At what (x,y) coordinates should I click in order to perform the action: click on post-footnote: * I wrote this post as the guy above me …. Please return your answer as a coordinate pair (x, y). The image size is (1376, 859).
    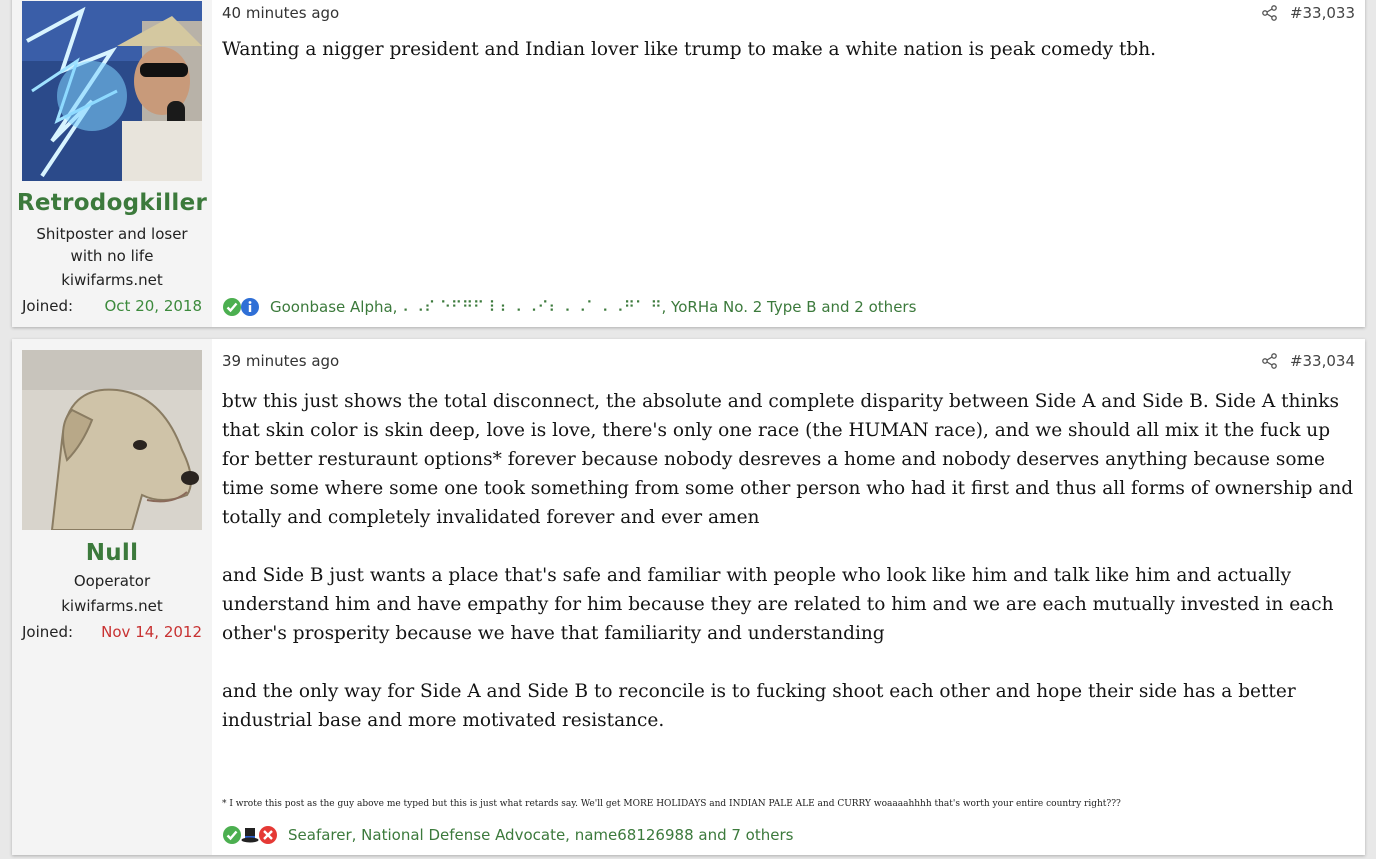
    Looking at the image, I should click on (671, 804).